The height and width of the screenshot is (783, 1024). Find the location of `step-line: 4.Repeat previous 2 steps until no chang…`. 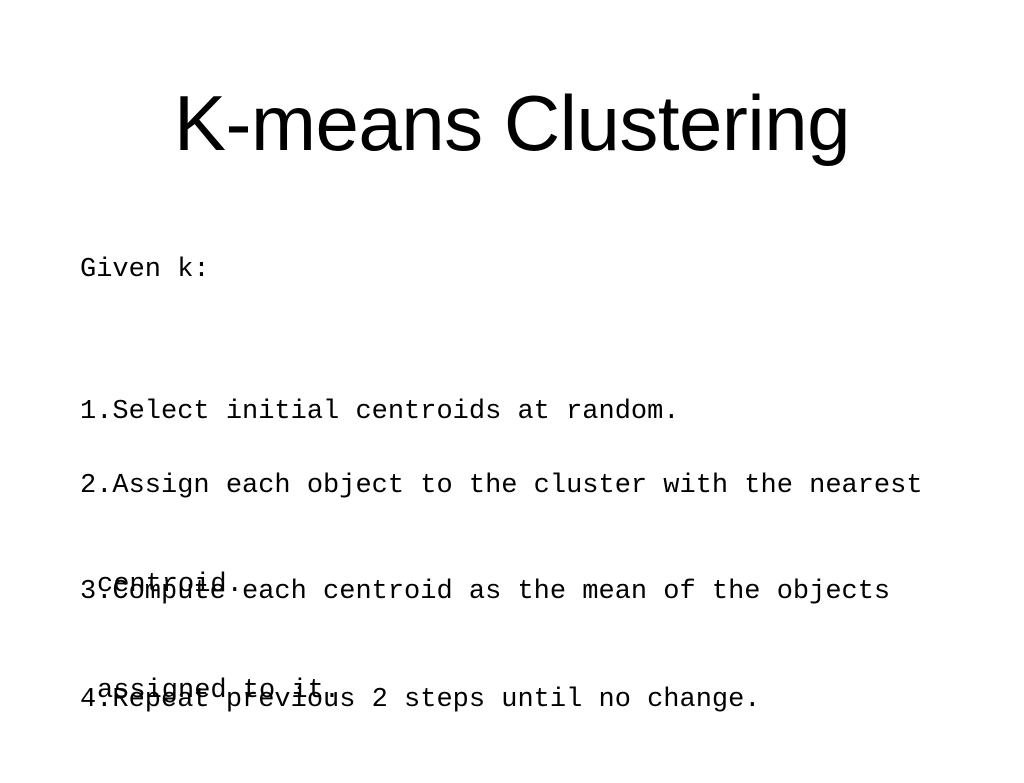

step-line: 4.Repeat previous 2 steps until no chang… is located at coordinates (420, 700).